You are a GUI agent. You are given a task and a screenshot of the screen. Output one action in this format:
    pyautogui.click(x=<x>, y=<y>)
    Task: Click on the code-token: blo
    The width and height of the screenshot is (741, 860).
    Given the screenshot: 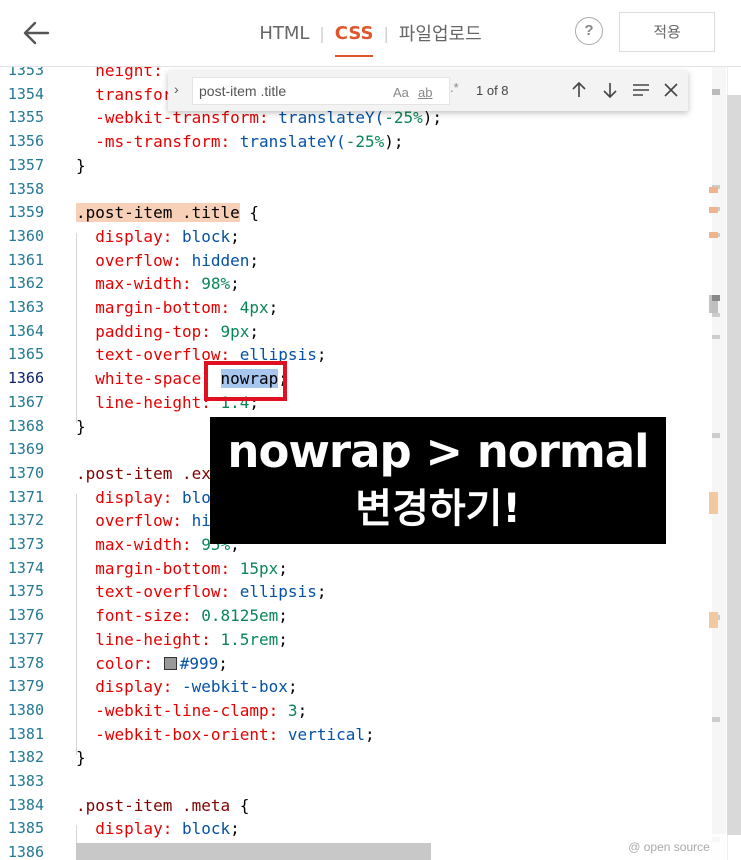 What is the action you would take?
    pyautogui.click(x=196, y=497)
    